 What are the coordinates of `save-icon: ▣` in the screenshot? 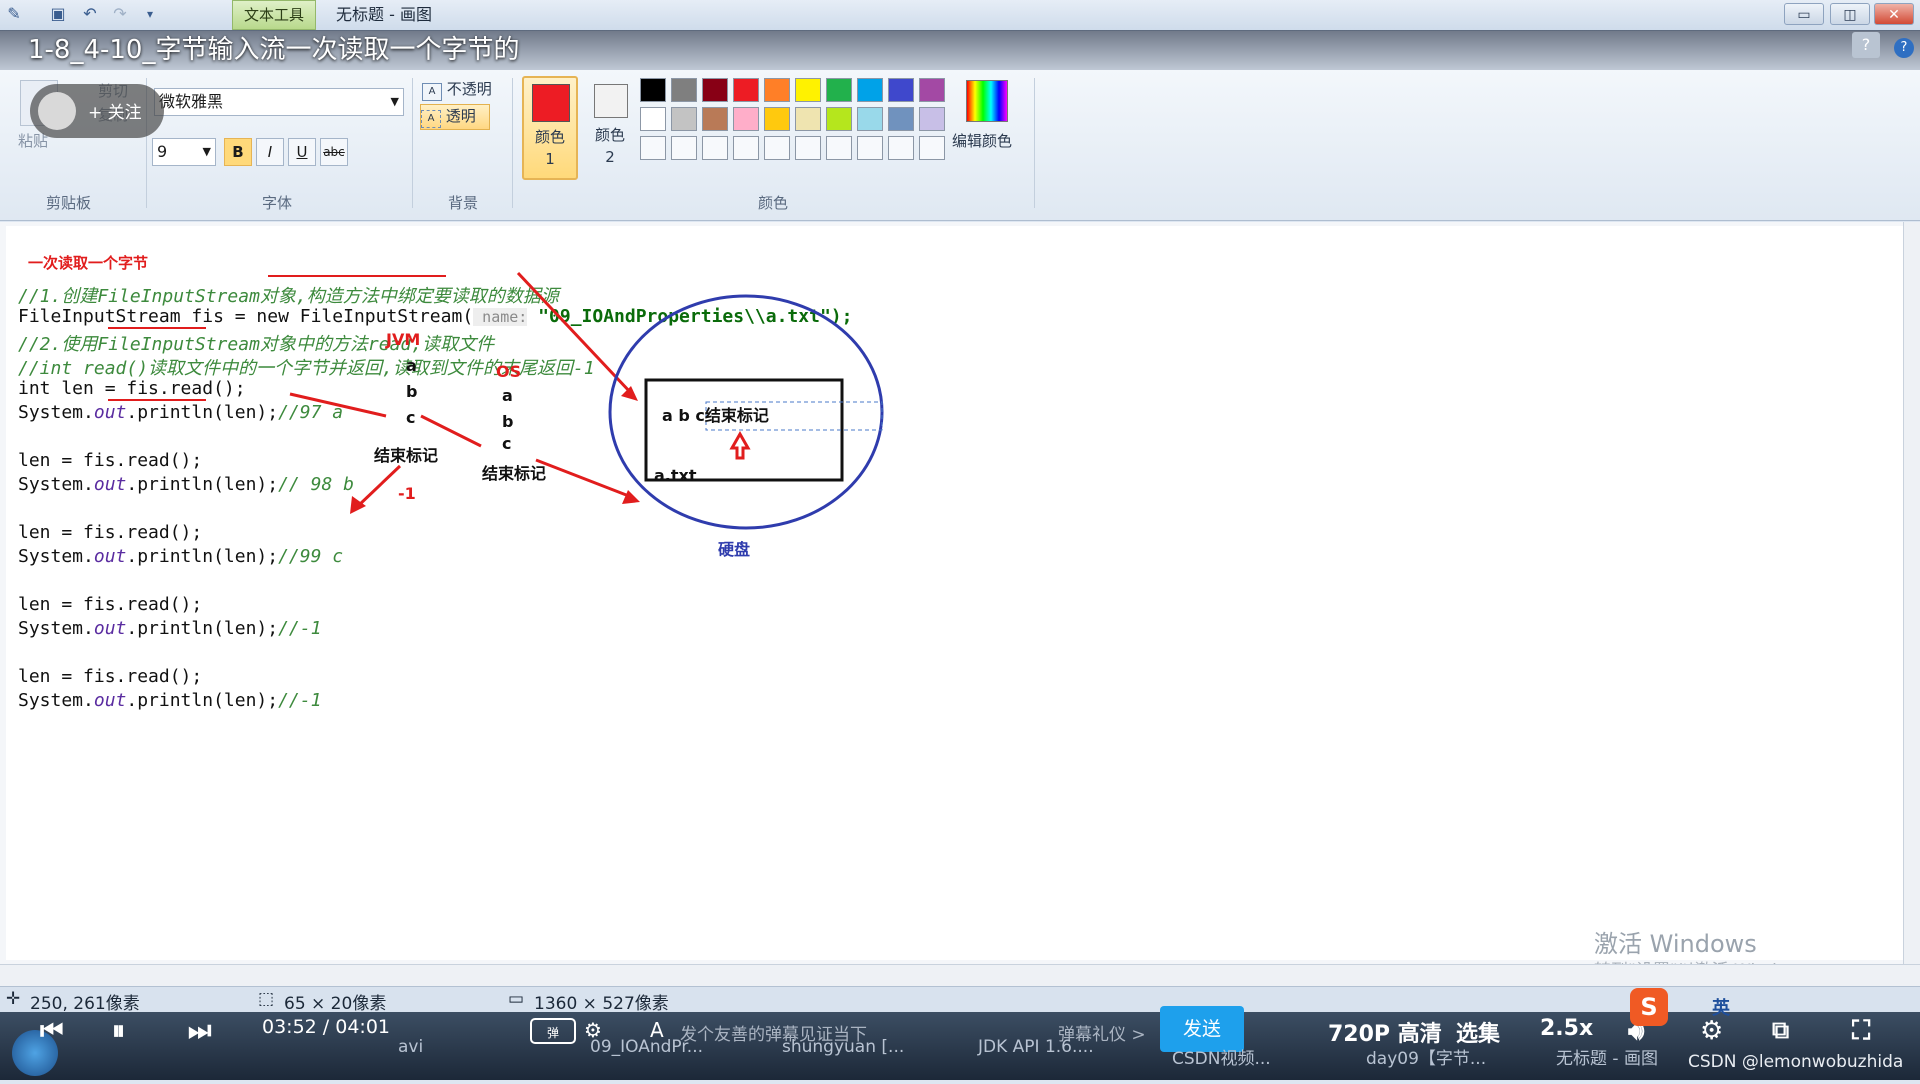 It's located at (58, 14).